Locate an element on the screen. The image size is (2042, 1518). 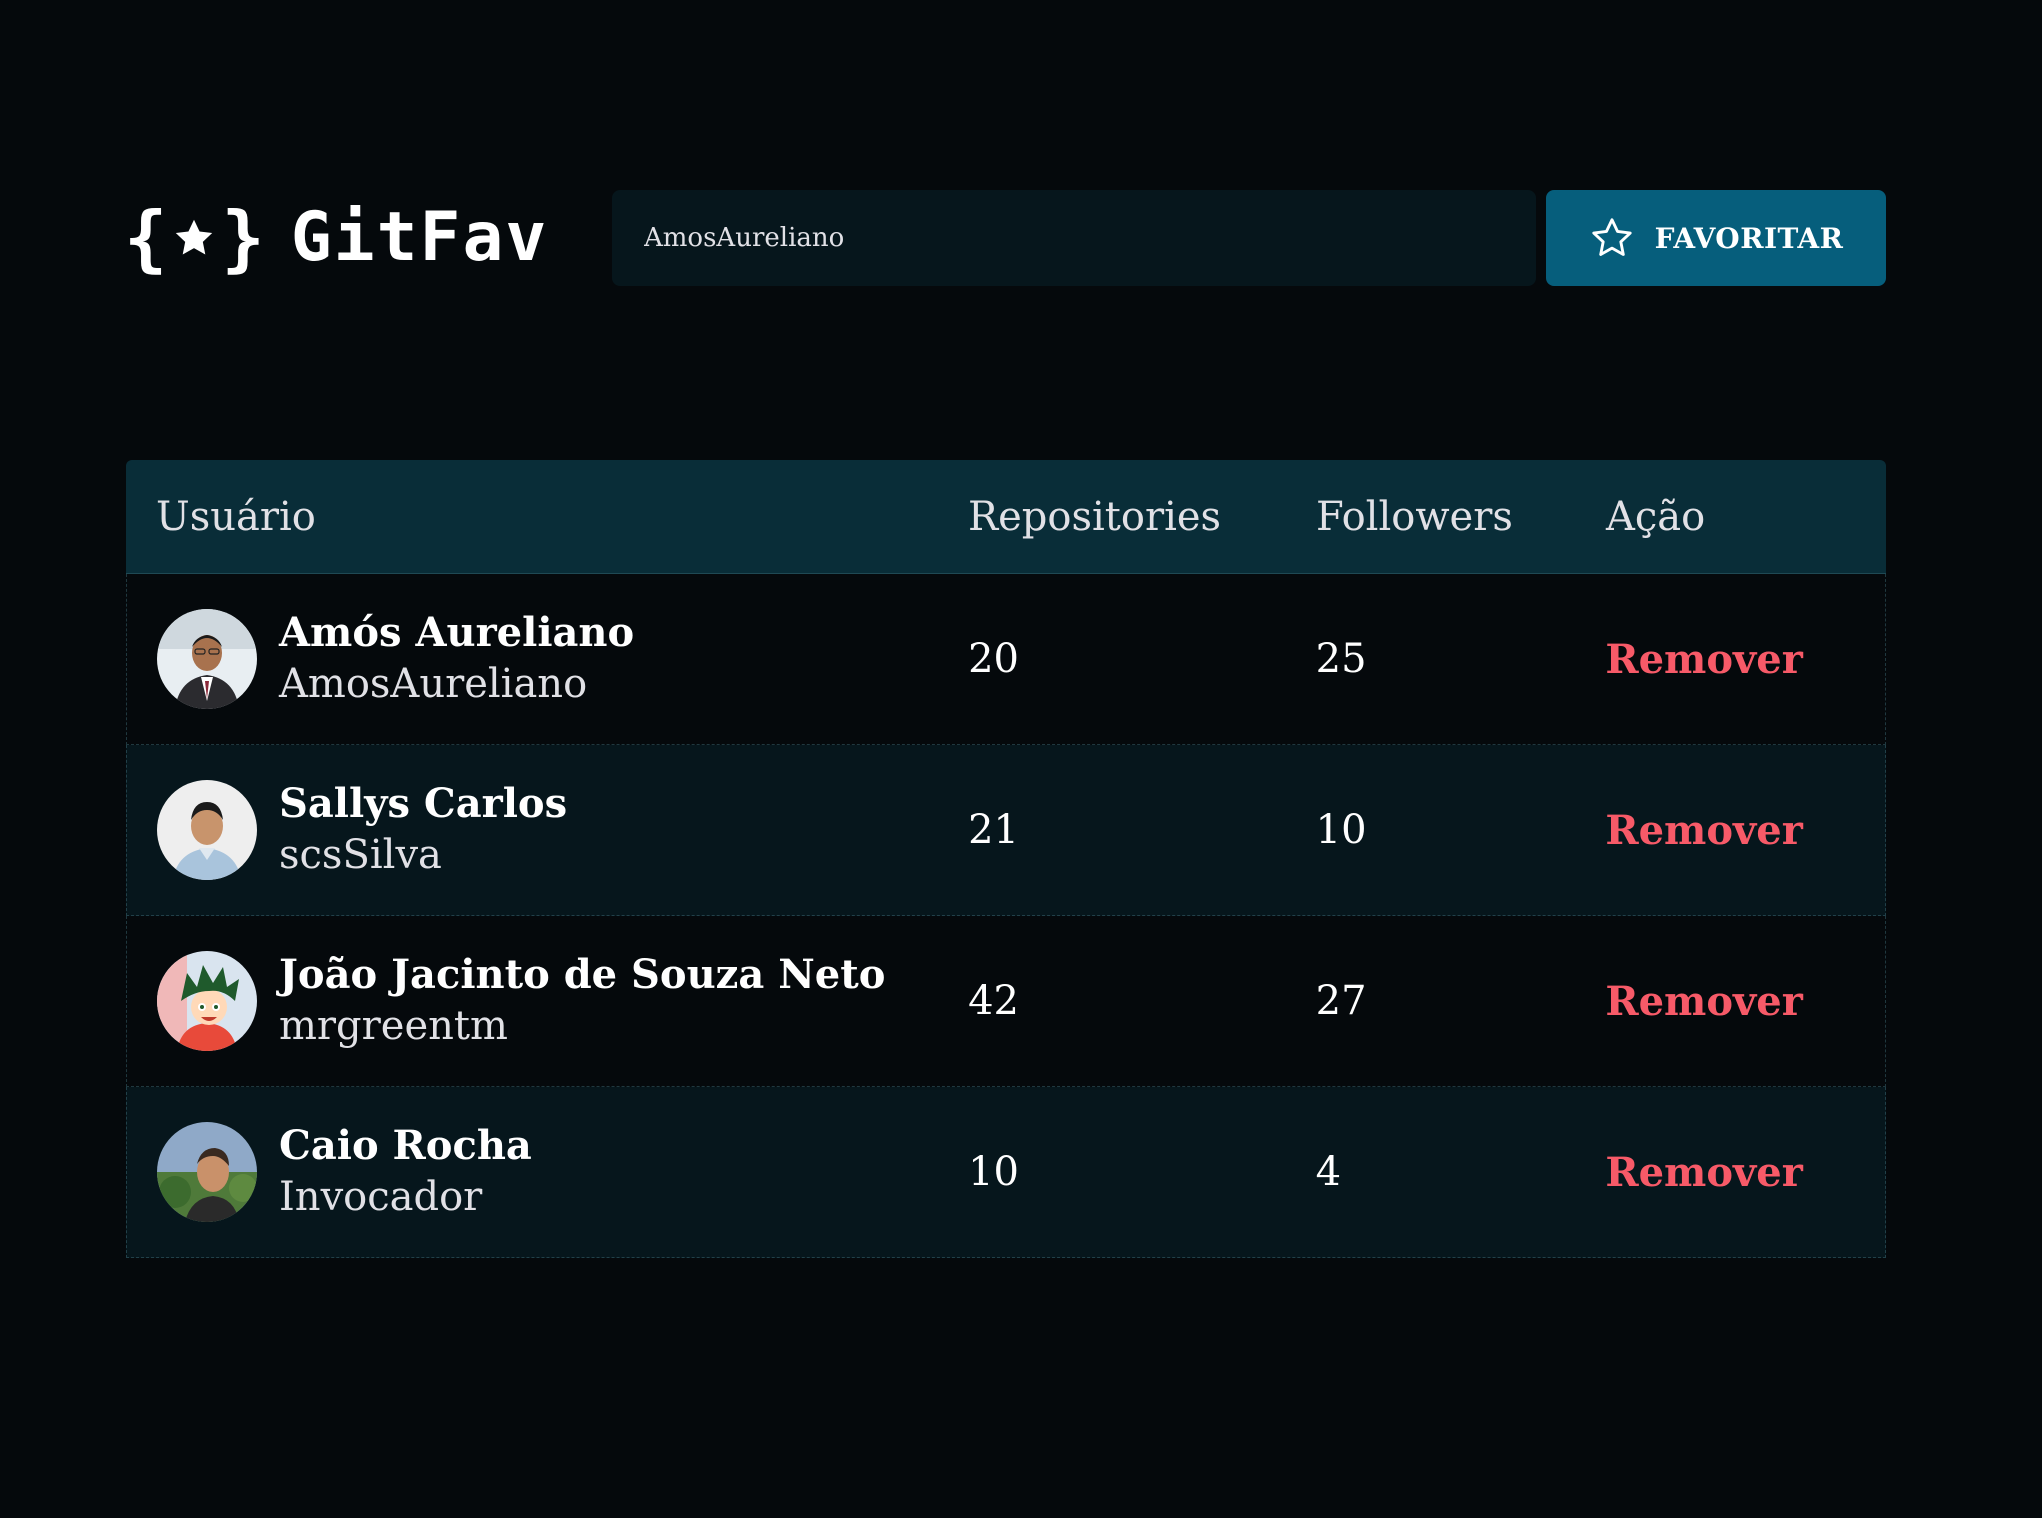
followers-count: 25 is located at coordinates (1341, 659).